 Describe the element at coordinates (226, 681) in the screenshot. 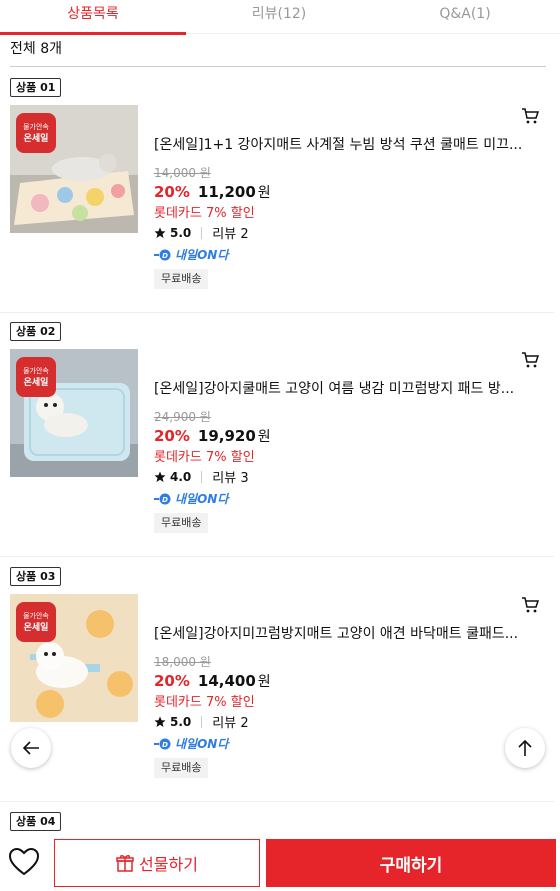

I see `sale-price: 14,400` at that location.